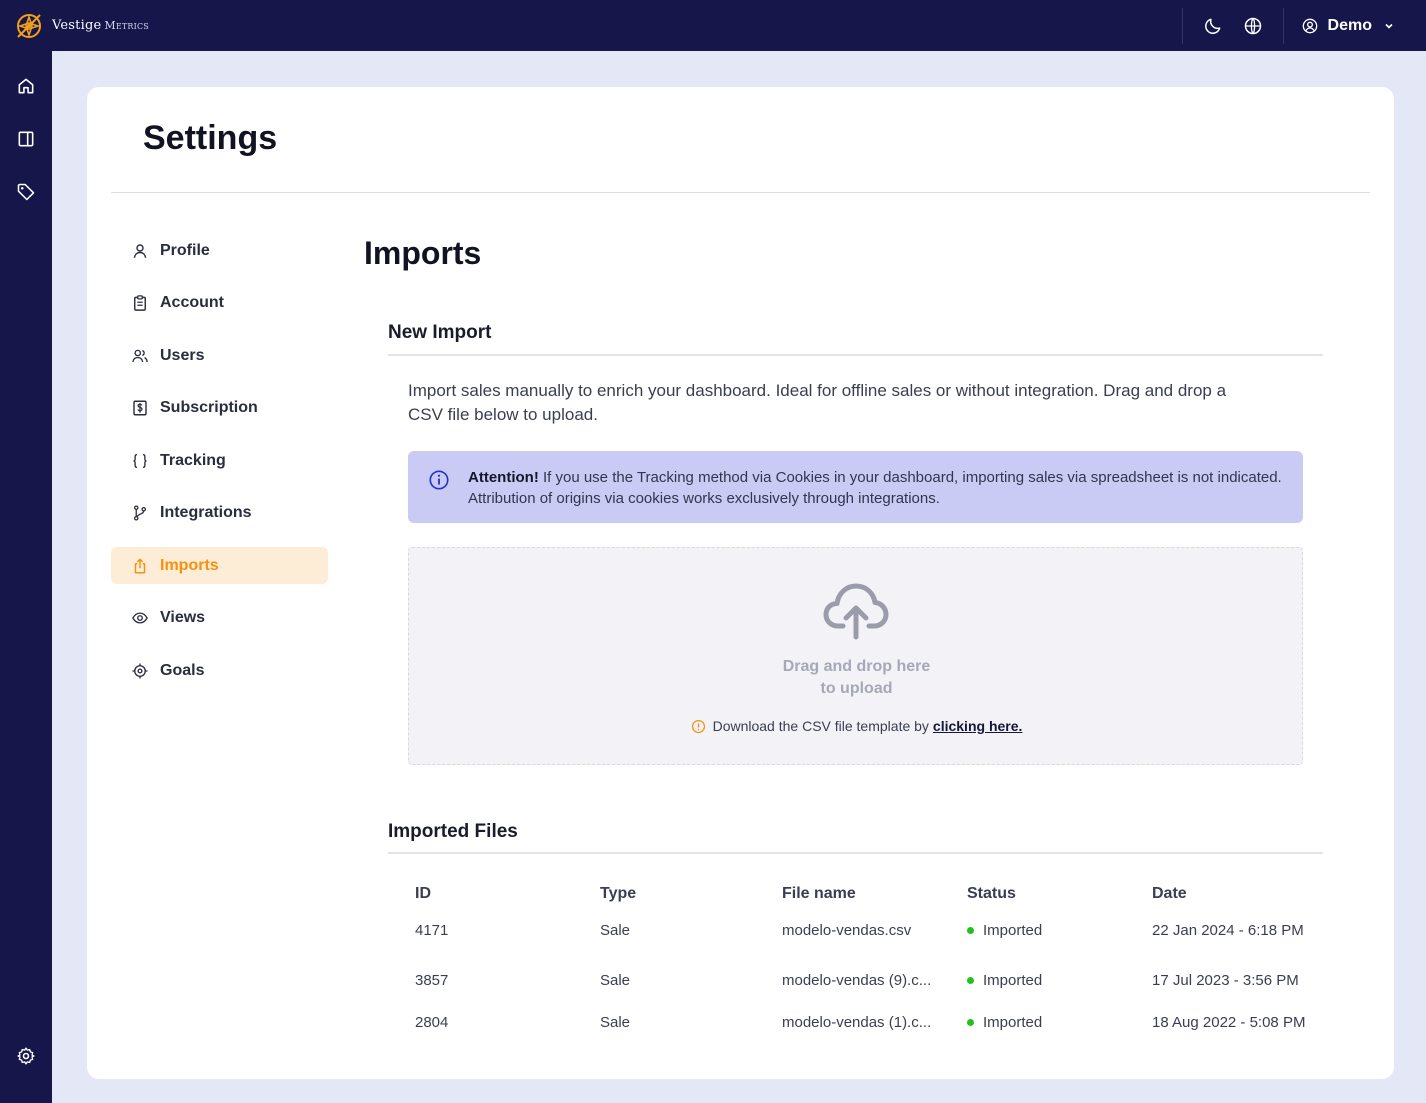  What do you see at coordinates (423, 893) in the screenshot?
I see `col-id: ID` at bounding box center [423, 893].